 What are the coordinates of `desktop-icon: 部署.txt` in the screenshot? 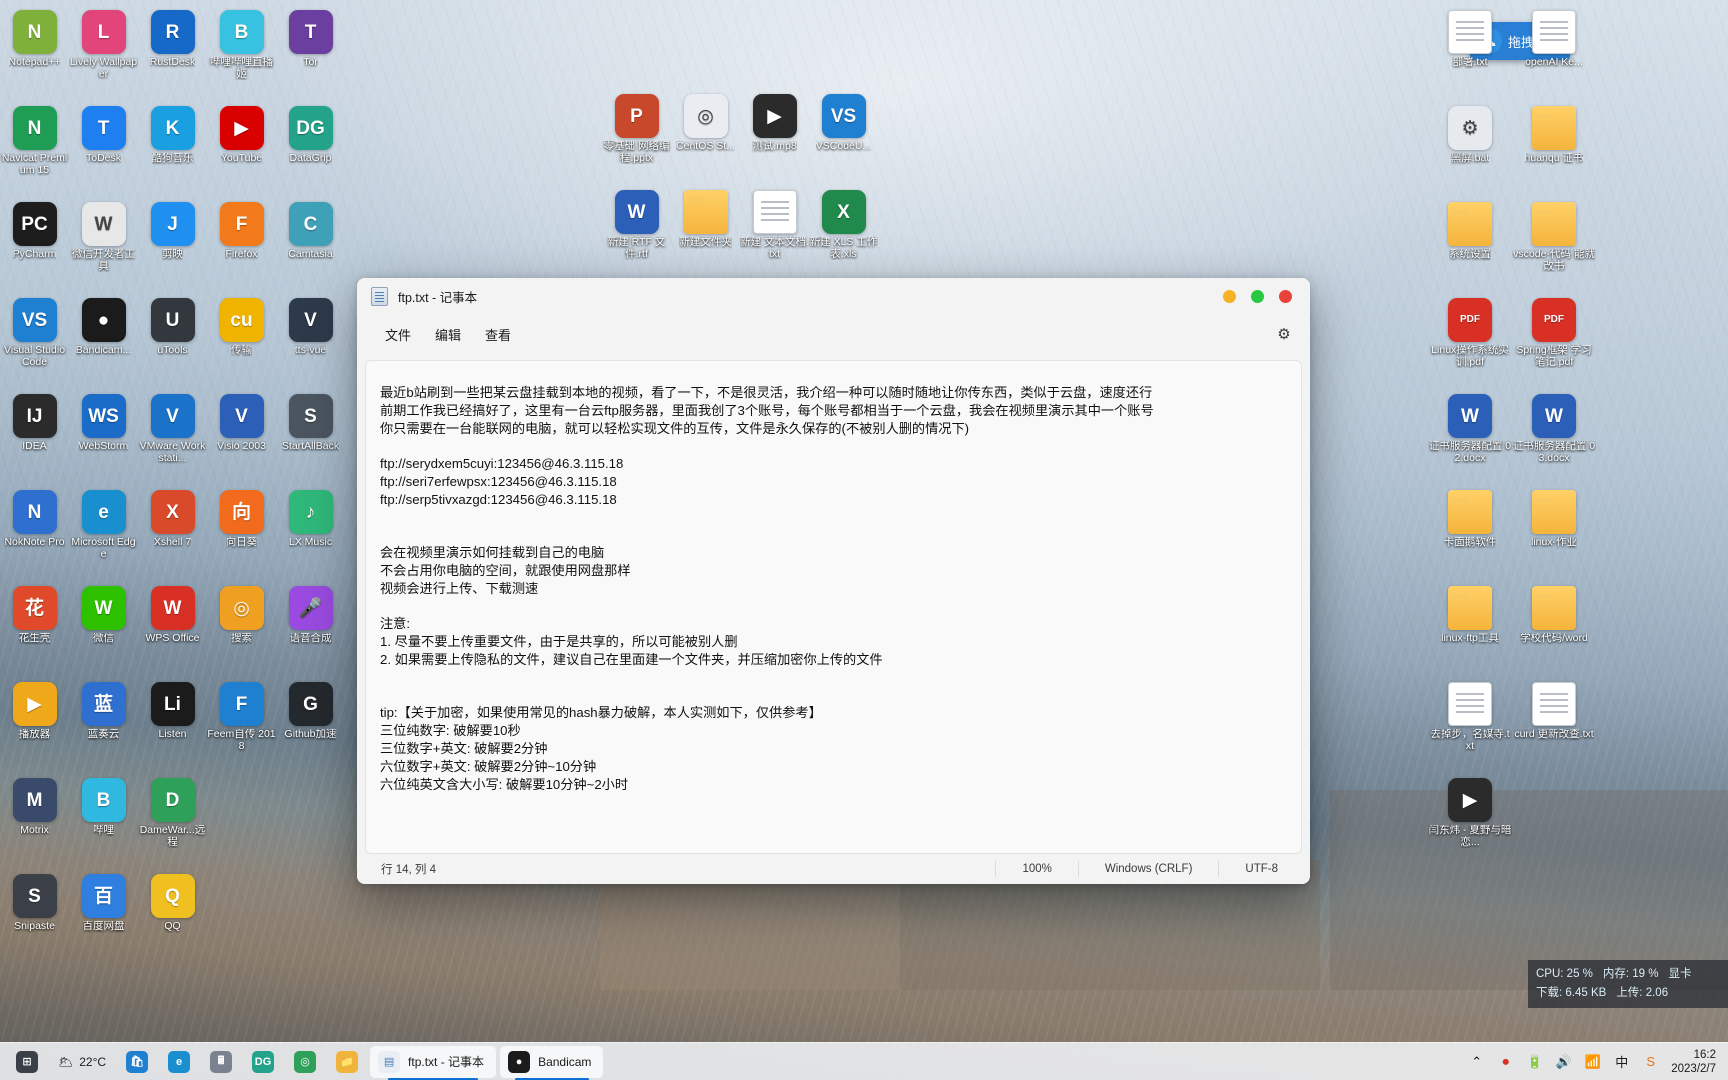 It's located at (1470, 52).